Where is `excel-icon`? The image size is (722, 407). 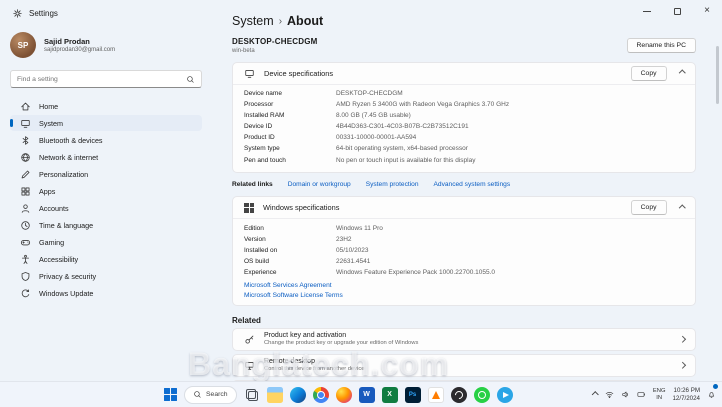
excel-icon is located at coordinates (389, 394).